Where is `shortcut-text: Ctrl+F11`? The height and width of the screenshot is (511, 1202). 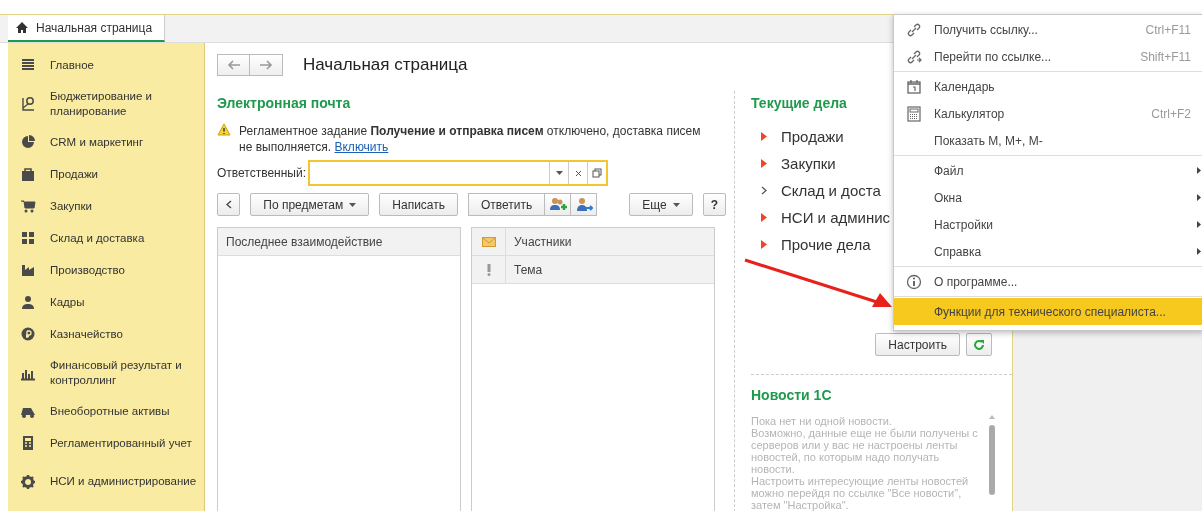
shortcut-text: Ctrl+F11 is located at coordinates (1168, 29).